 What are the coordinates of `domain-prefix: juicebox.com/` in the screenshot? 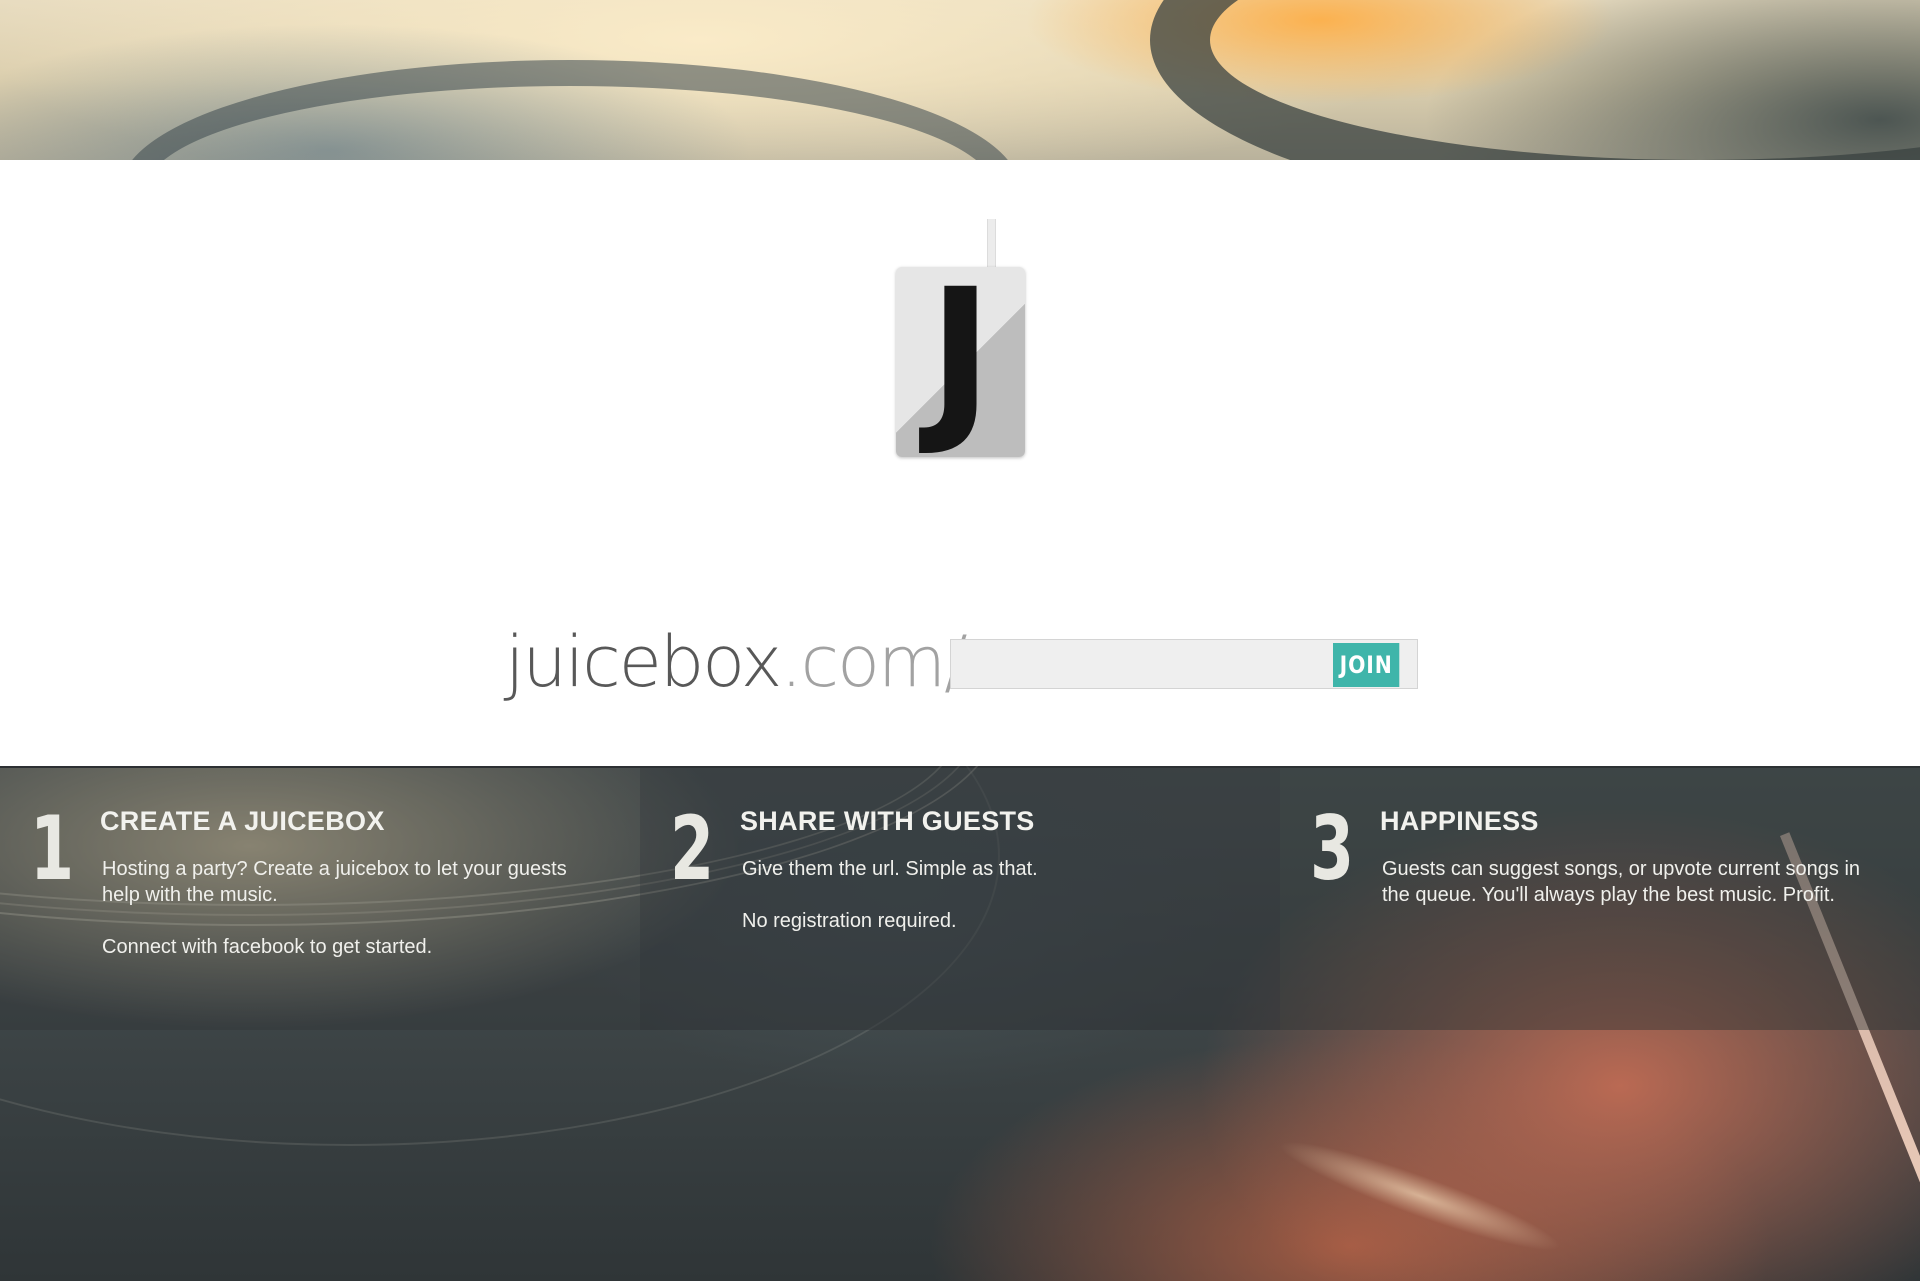 It's located at (736, 662).